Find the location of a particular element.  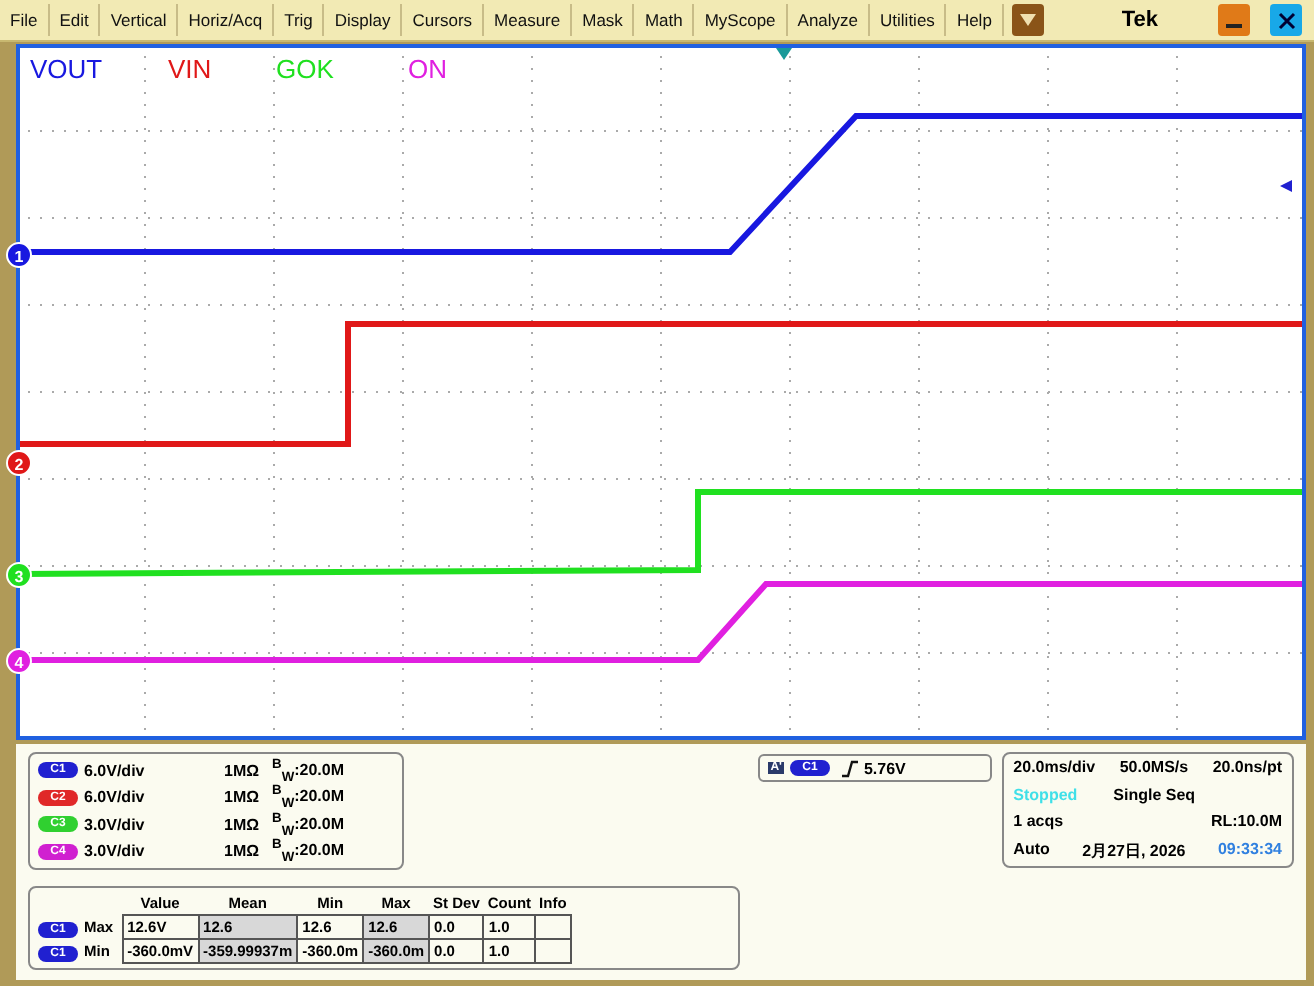

channel-marker: 1 is located at coordinates (19, 255).